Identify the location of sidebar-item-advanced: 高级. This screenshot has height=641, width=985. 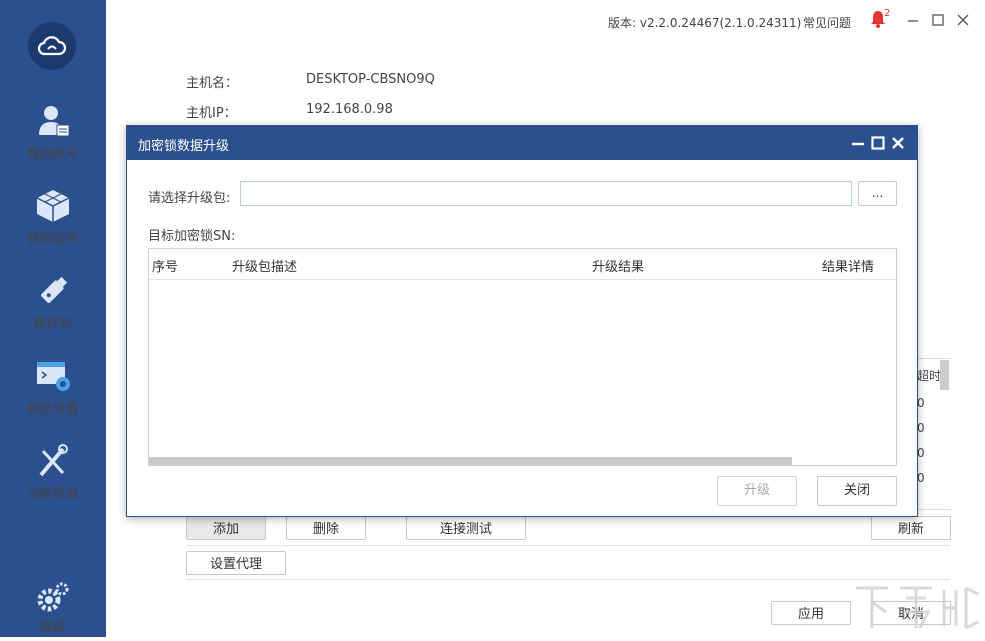
(53, 608).